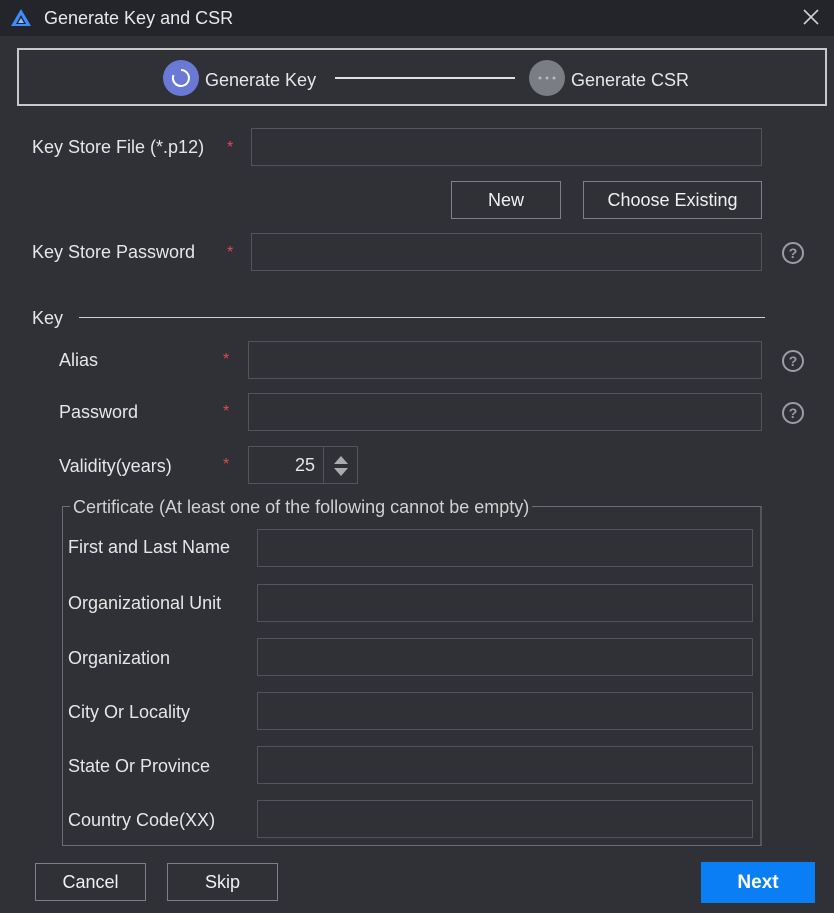 Image resolution: width=834 pixels, height=913 pixels. What do you see at coordinates (506, 147) in the screenshot?
I see `keystore-file-input` at bounding box center [506, 147].